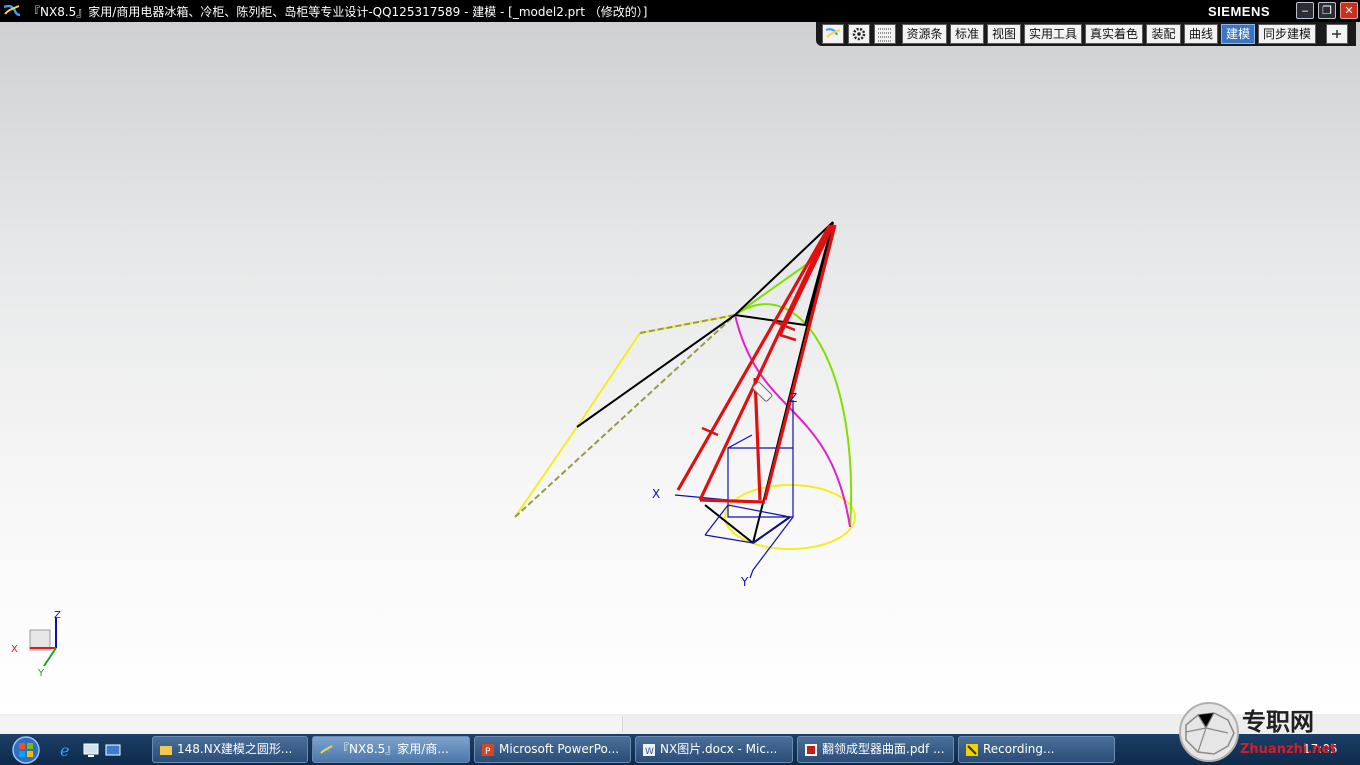 The width and height of the screenshot is (1360, 765). What do you see at coordinates (656, 494) in the screenshot?
I see `wcs-x-label: X` at bounding box center [656, 494].